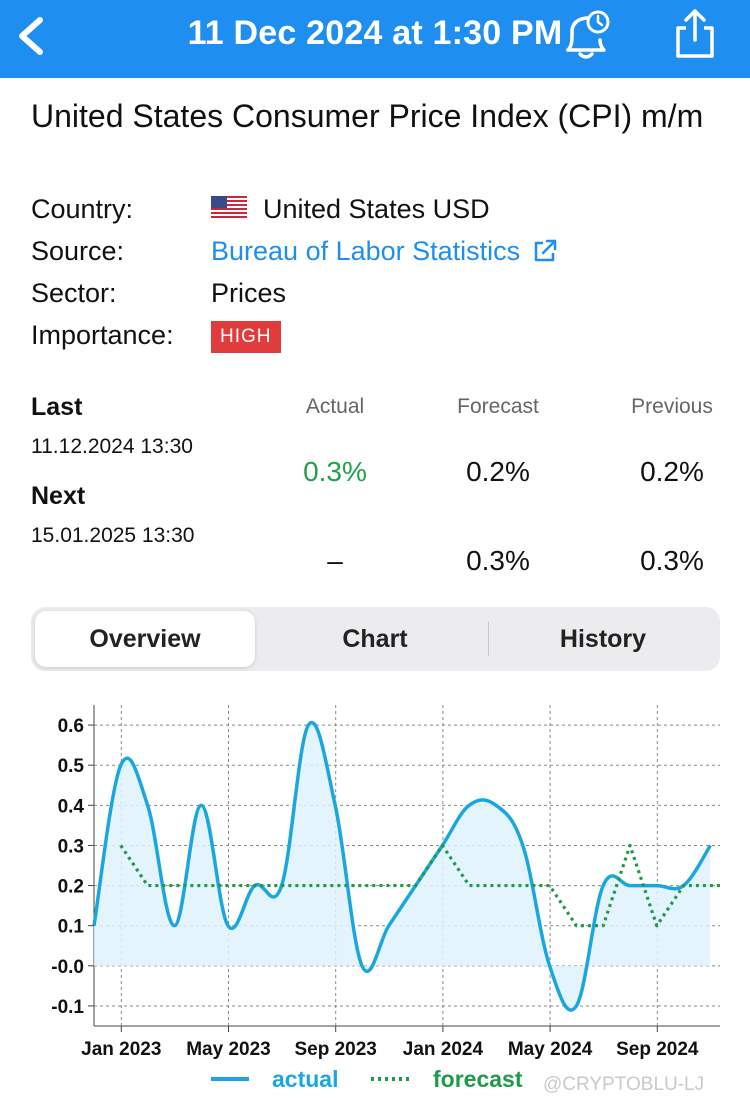 Image resolution: width=750 pixels, height=1113 pixels. What do you see at coordinates (113, 535) in the screenshot?
I see `next-datetime: 15.01.2025 13:30` at bounding box center [113, 535].